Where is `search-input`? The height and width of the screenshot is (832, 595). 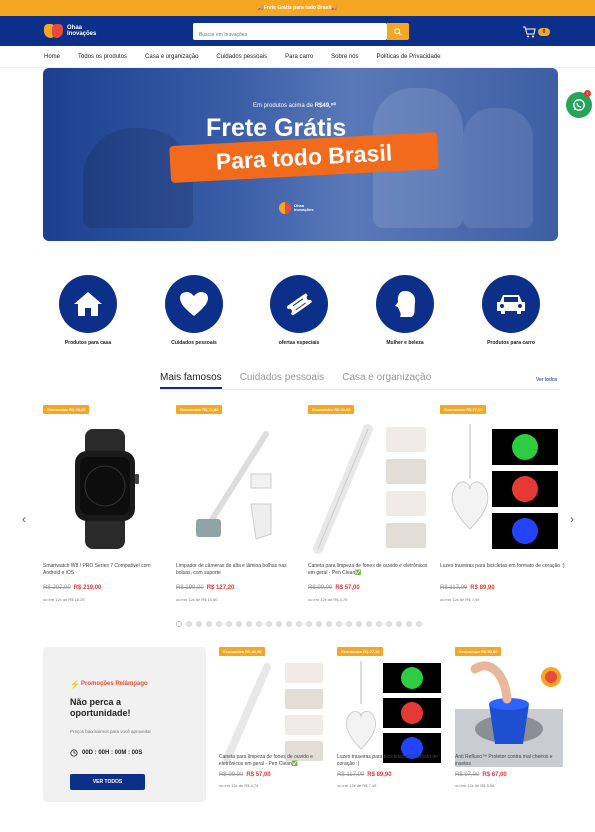 search-input is located at coordinates (279, 35).